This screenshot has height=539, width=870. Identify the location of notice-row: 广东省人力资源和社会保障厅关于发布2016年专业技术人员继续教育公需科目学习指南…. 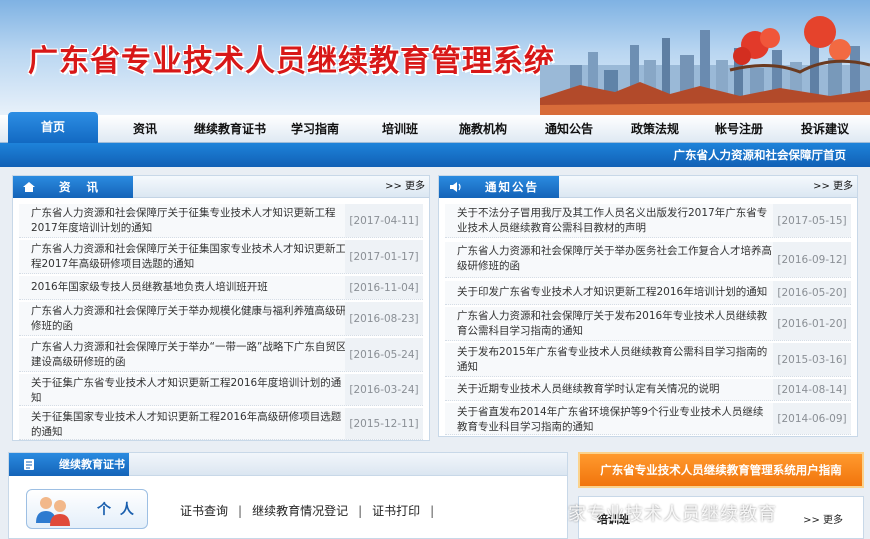
(648, 324).